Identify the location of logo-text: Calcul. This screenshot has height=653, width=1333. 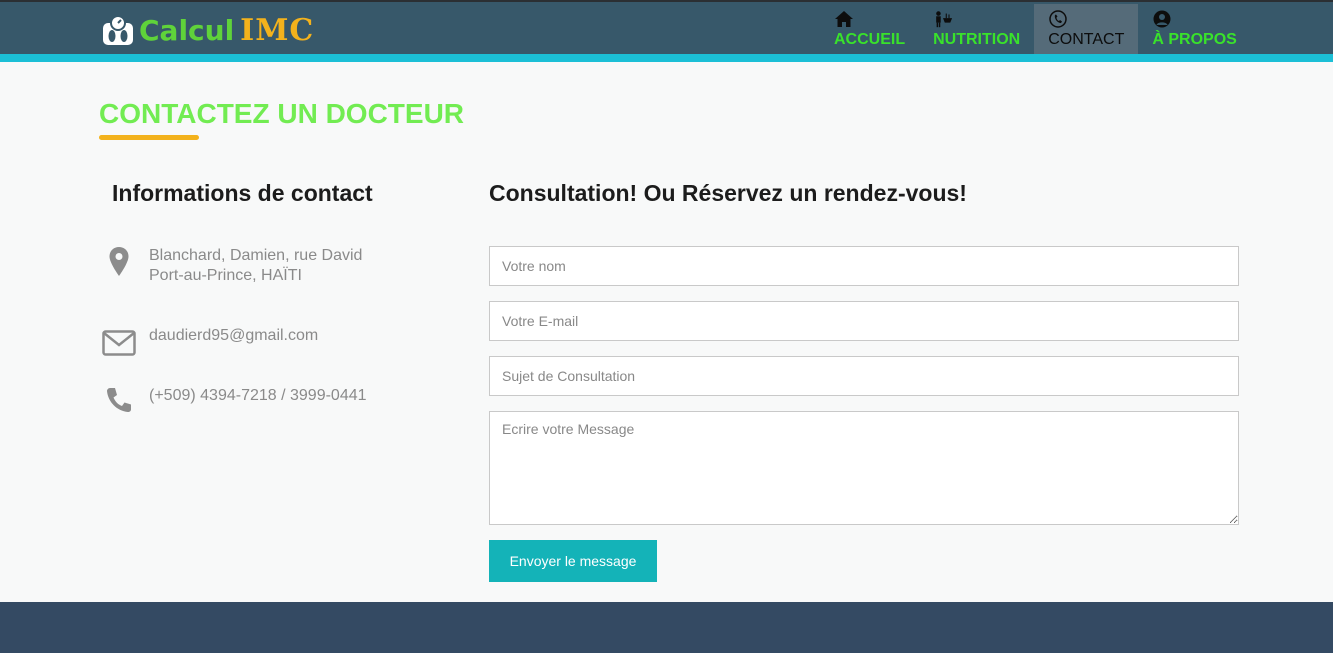
(187, 30).